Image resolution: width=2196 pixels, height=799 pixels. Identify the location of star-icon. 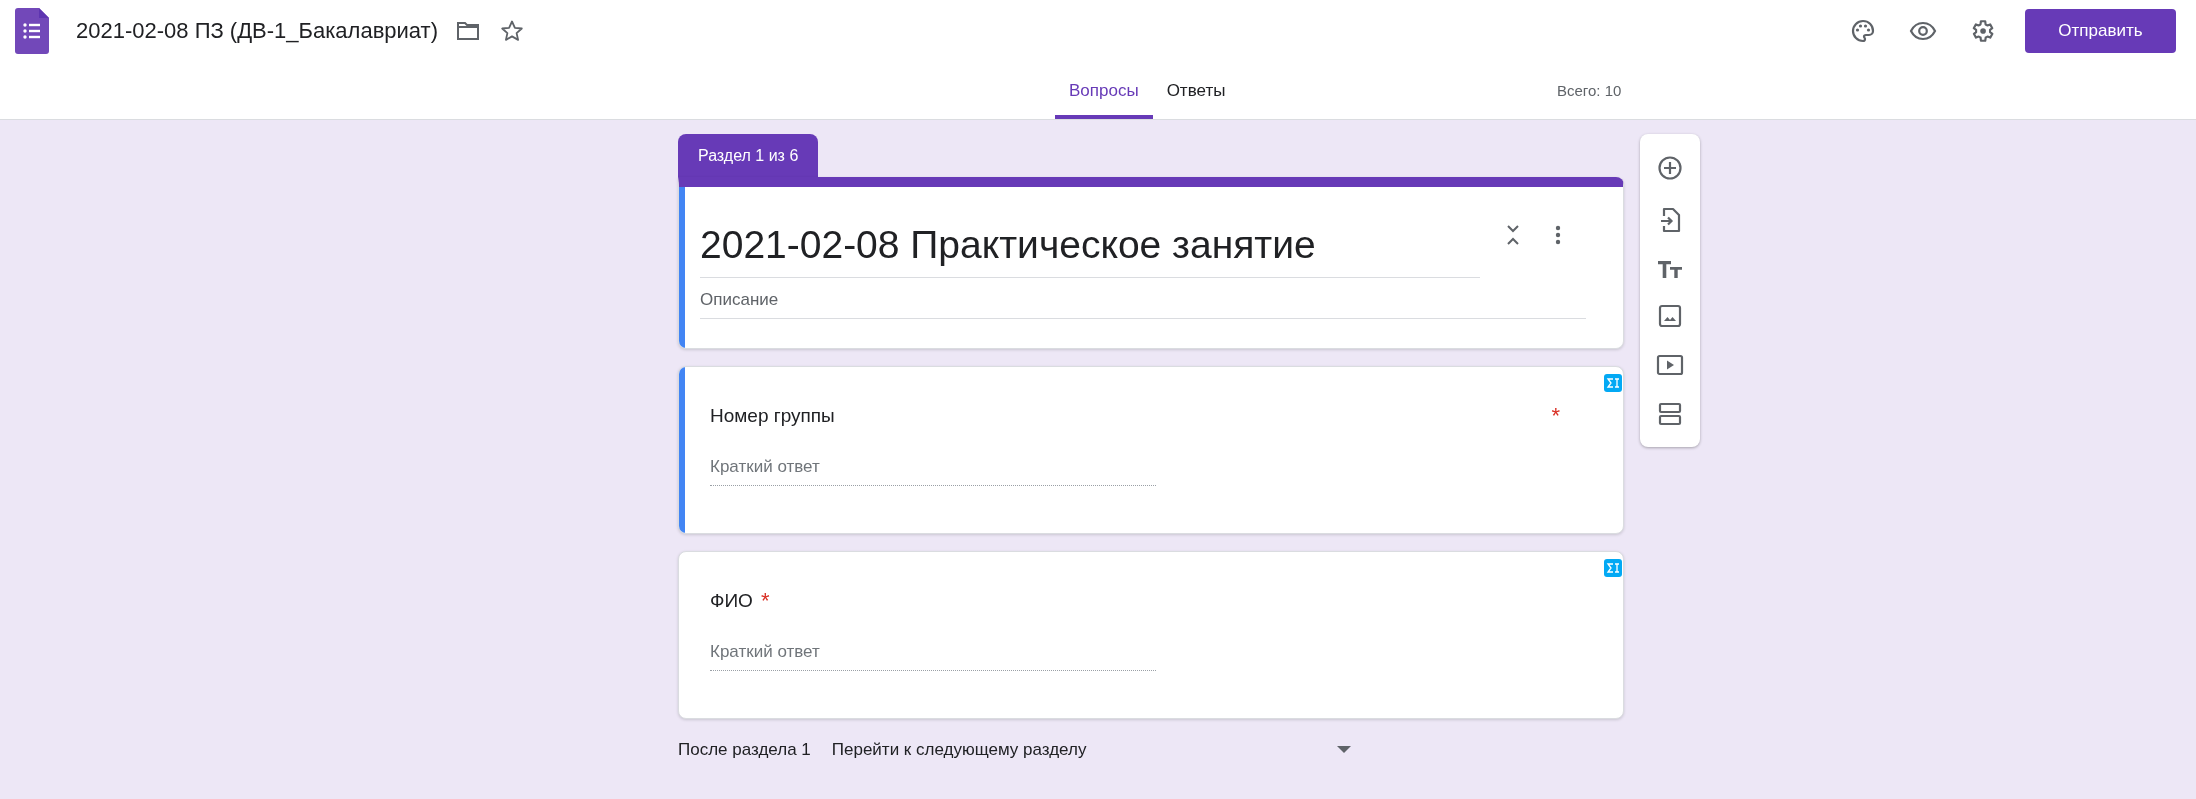
(512, 31).